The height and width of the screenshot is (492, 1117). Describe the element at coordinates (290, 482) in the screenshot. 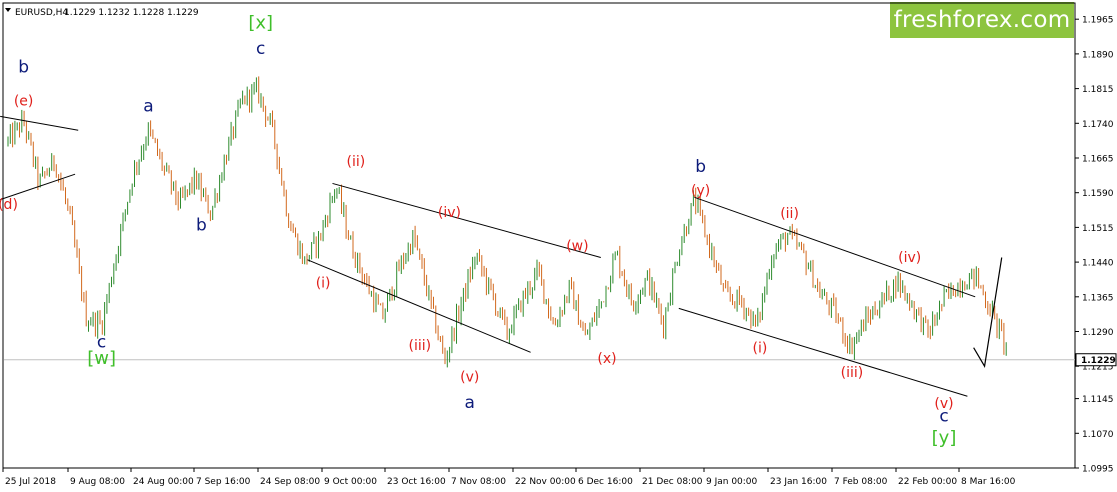

I see `x-tick-label: 24 Sep 08:00` at that location.